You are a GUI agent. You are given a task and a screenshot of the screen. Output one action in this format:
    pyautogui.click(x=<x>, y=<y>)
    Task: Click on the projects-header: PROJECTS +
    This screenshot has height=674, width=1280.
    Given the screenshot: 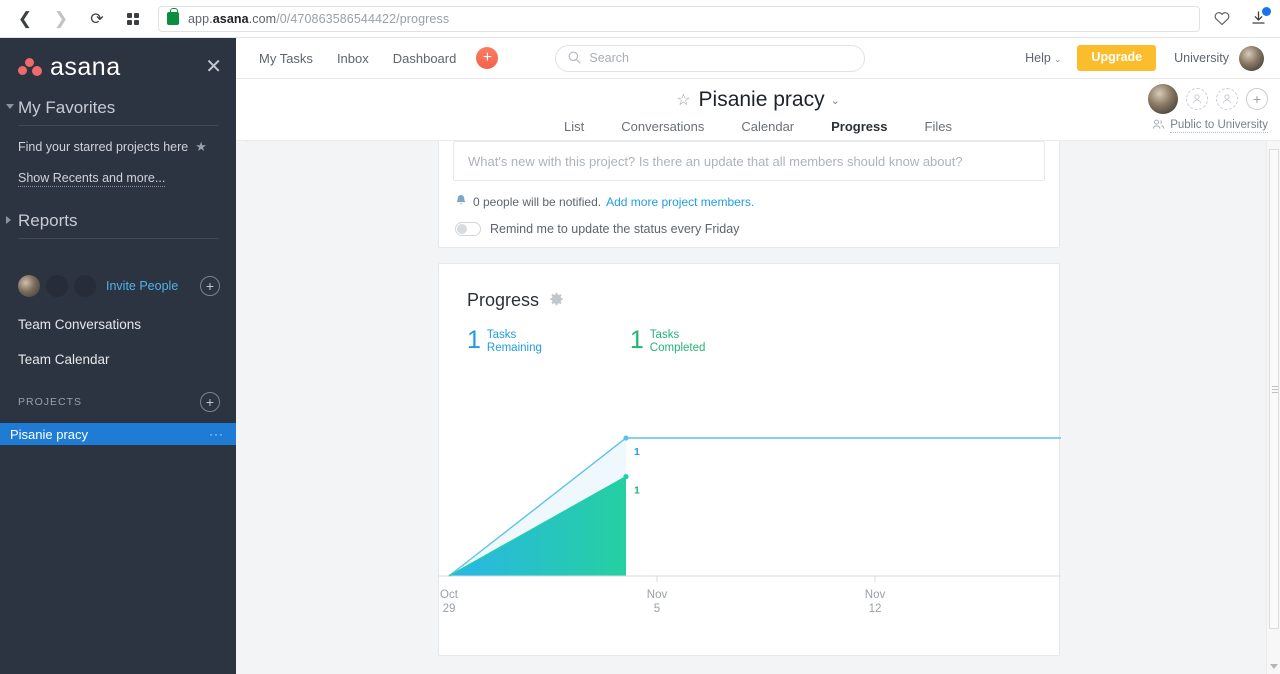 What is the action you would take?
    pyautogui.click(x=118, y=402)
    